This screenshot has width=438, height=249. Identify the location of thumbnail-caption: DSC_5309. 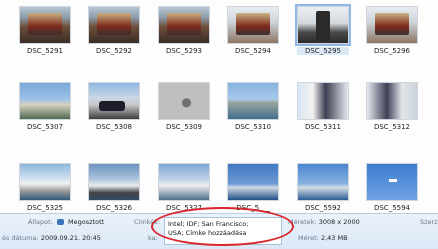
(184, 127).